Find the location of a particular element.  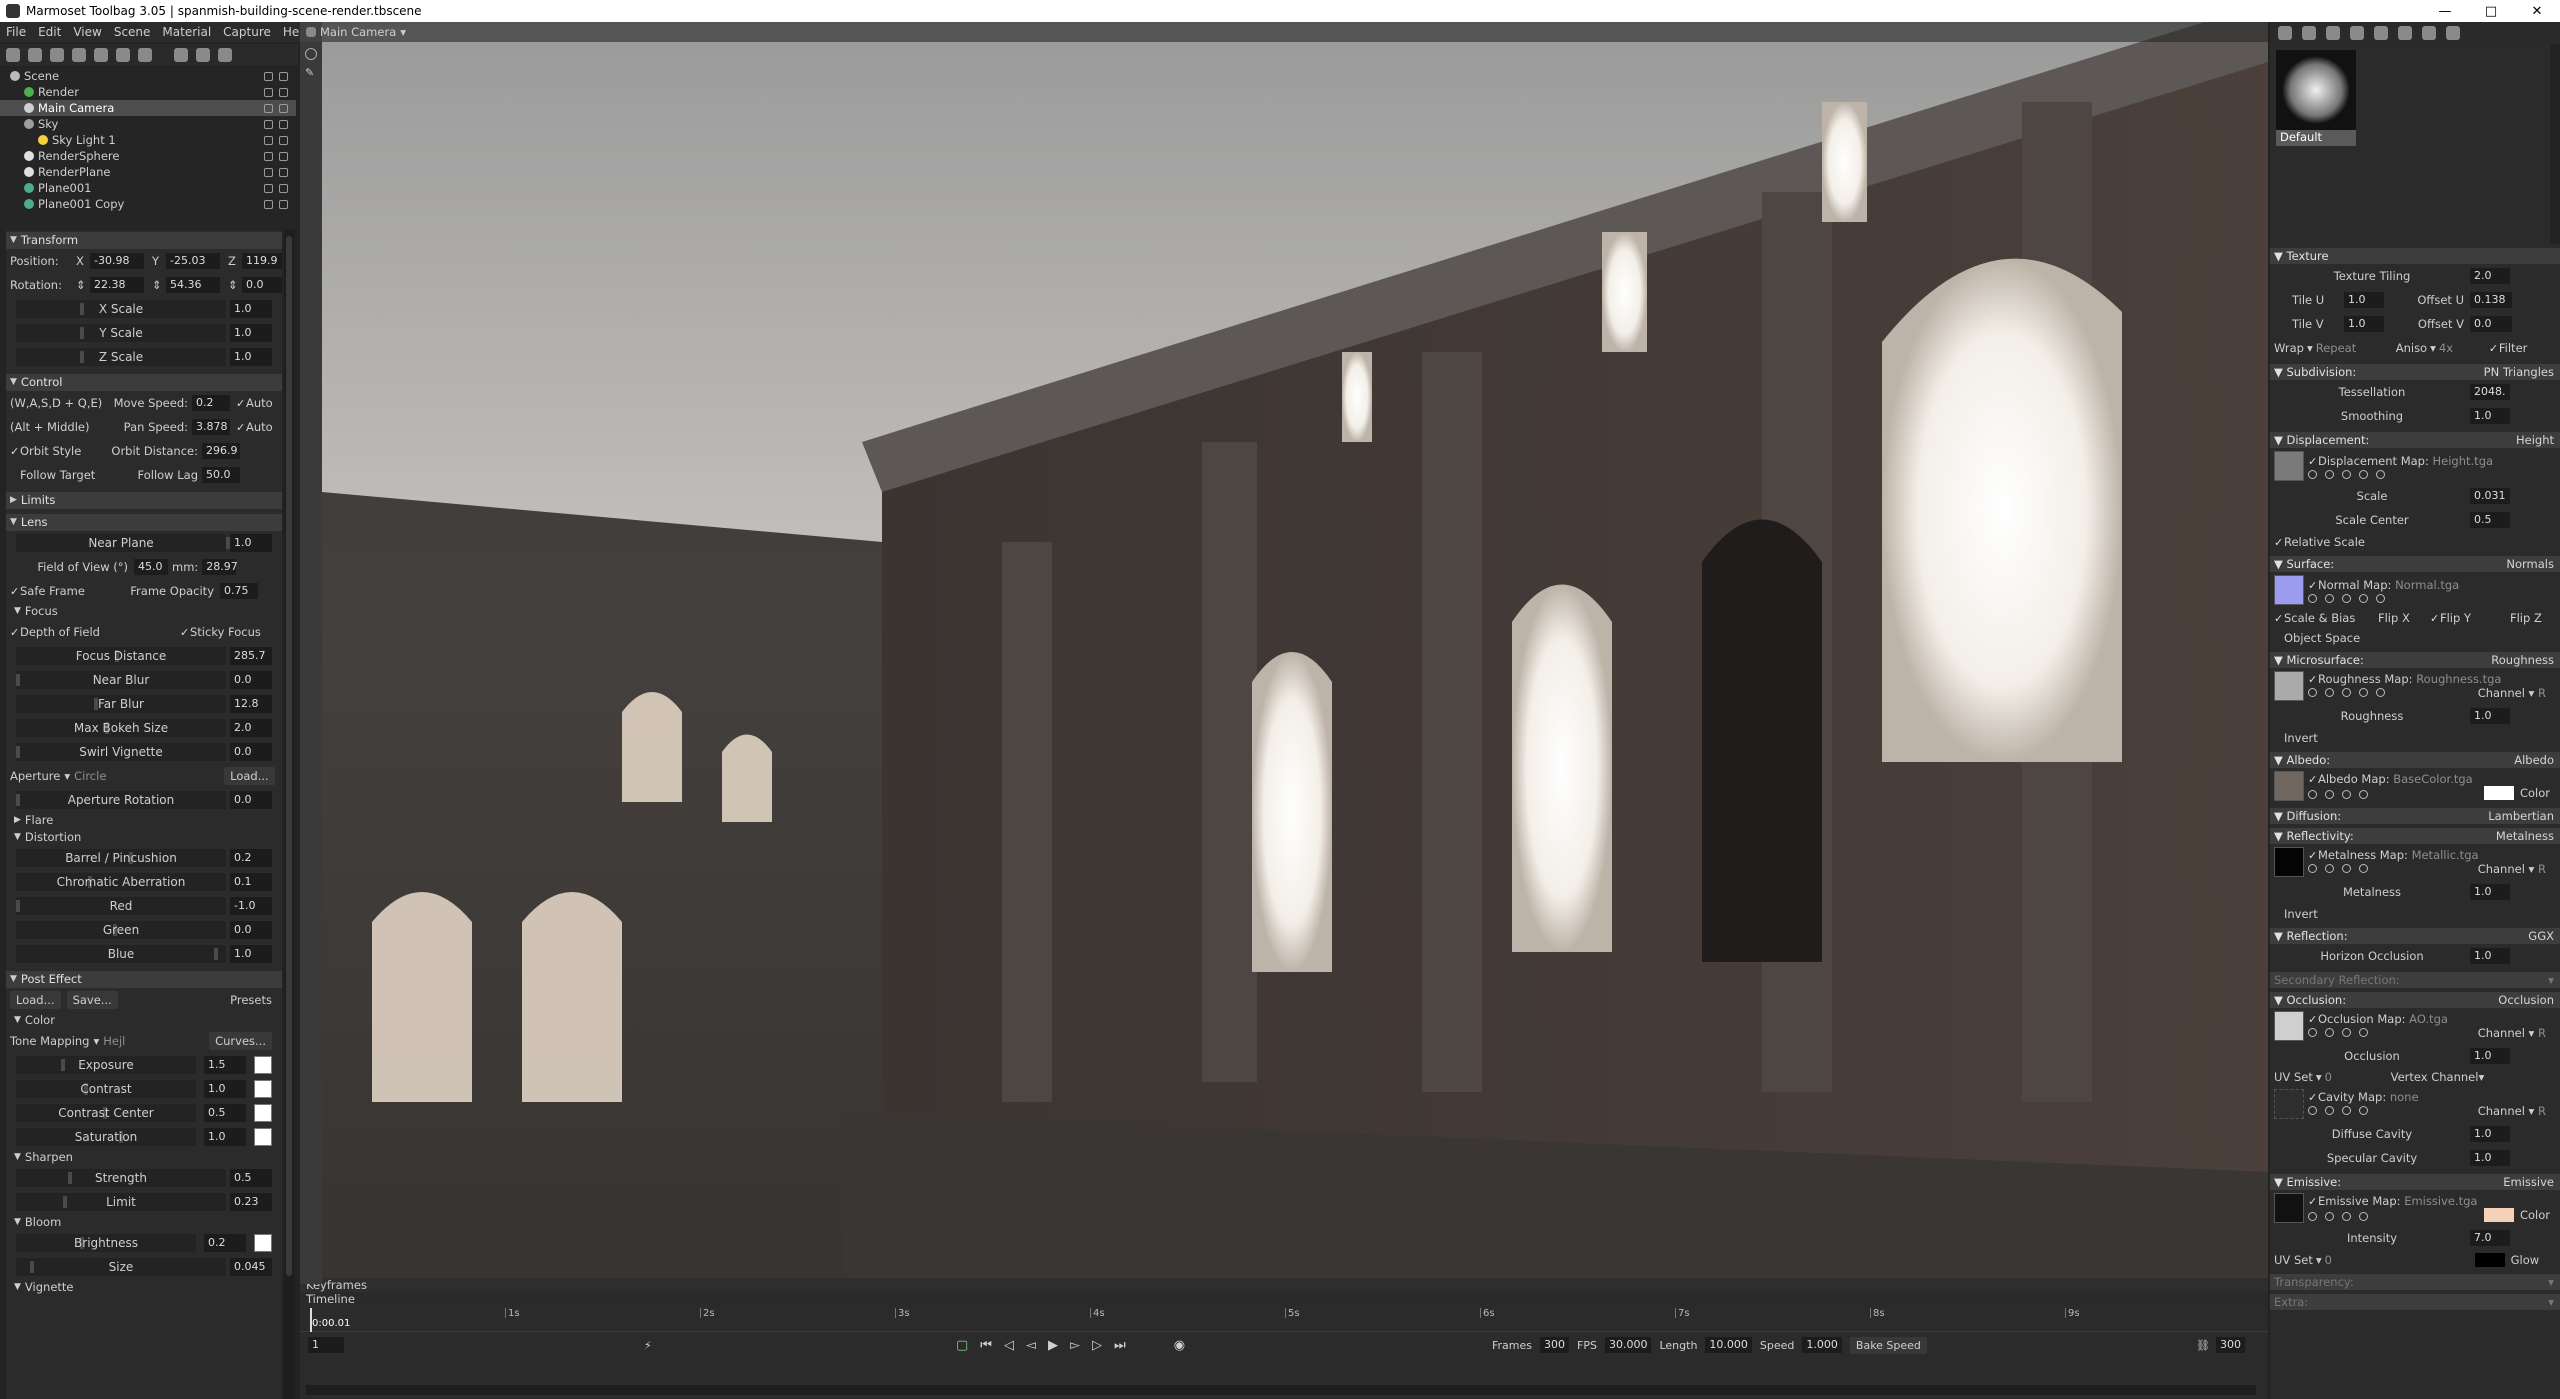

play-icon: ▶ is located at coordinates (1053, 1345).